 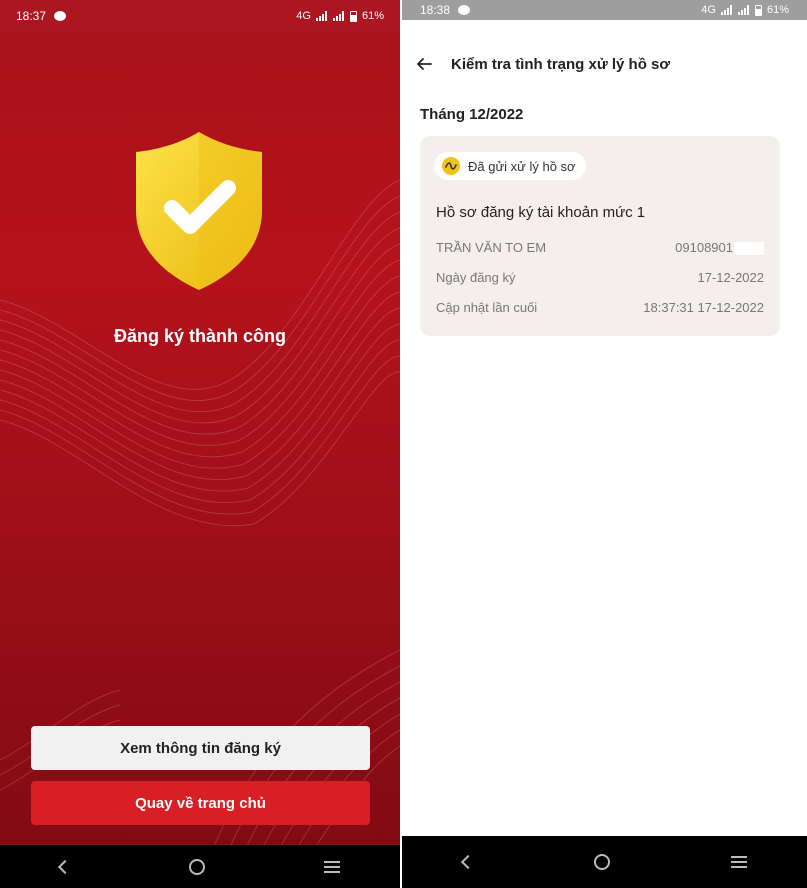 I want to click on app-header: Kiểm tra tình trạng xử lý hồ sơ, so click(x=604, y=64).